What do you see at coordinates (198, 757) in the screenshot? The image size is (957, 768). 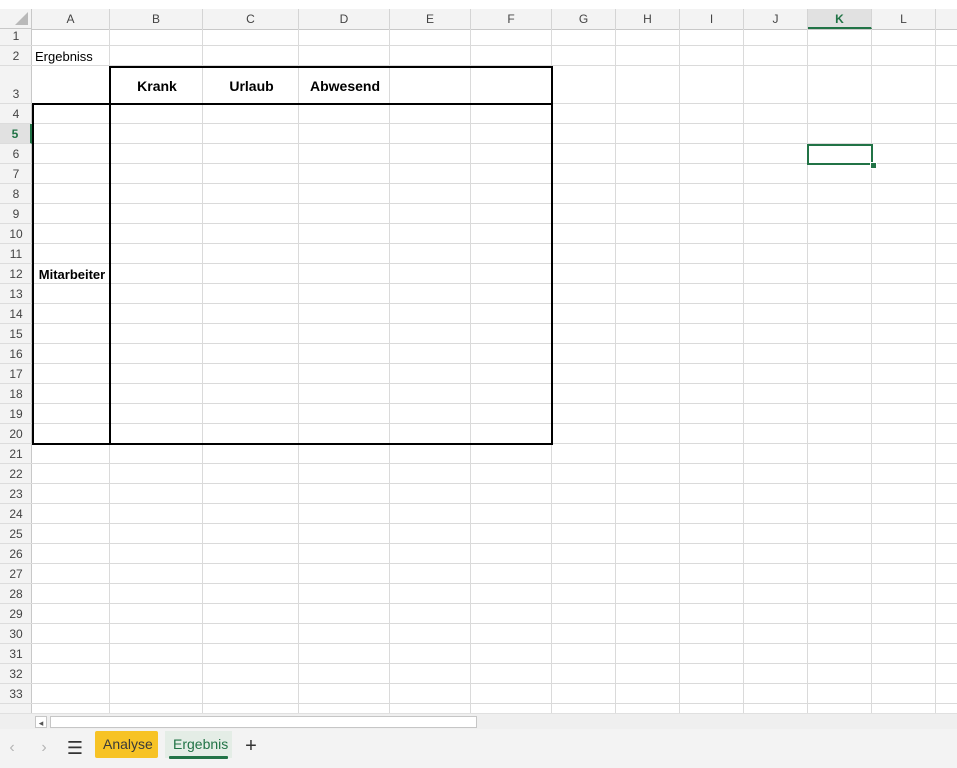 I see `active-tab-underline` at bounding box center [198, 757].